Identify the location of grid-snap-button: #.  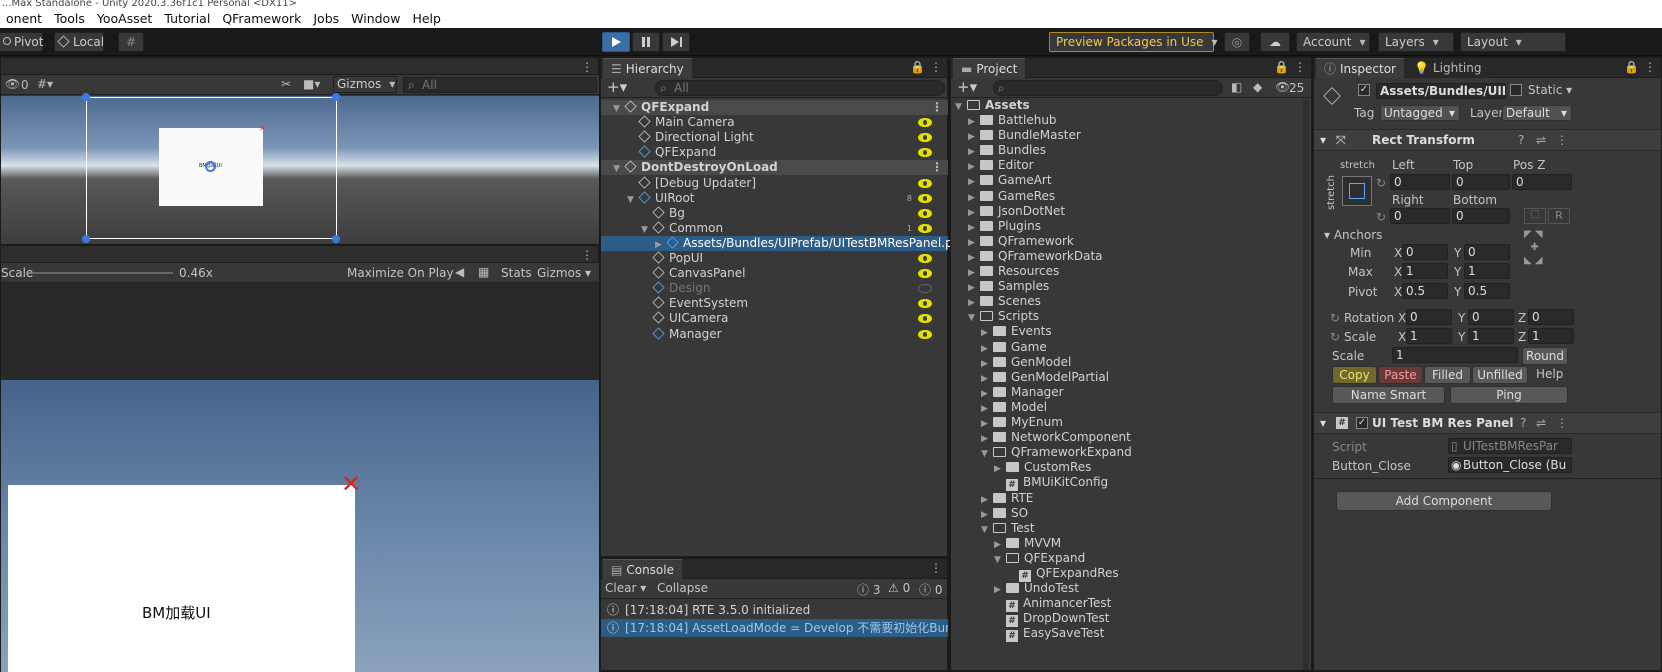
(131, 42).